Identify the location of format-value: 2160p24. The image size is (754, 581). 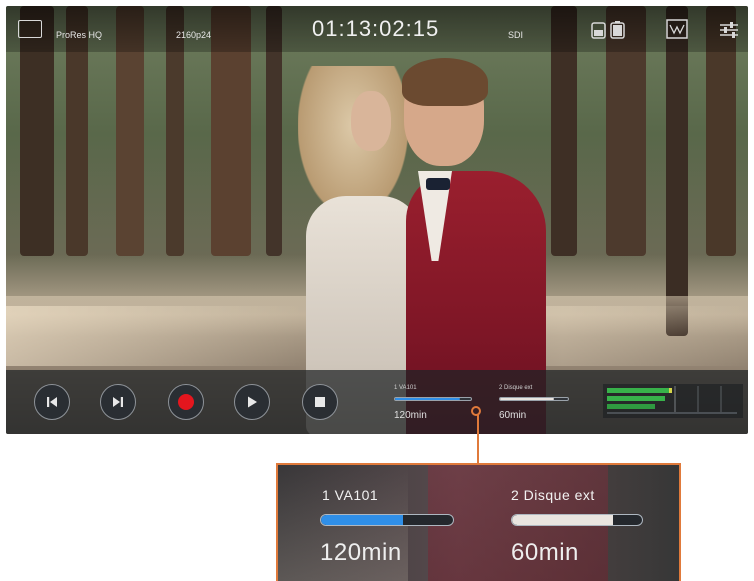
(194, 35).